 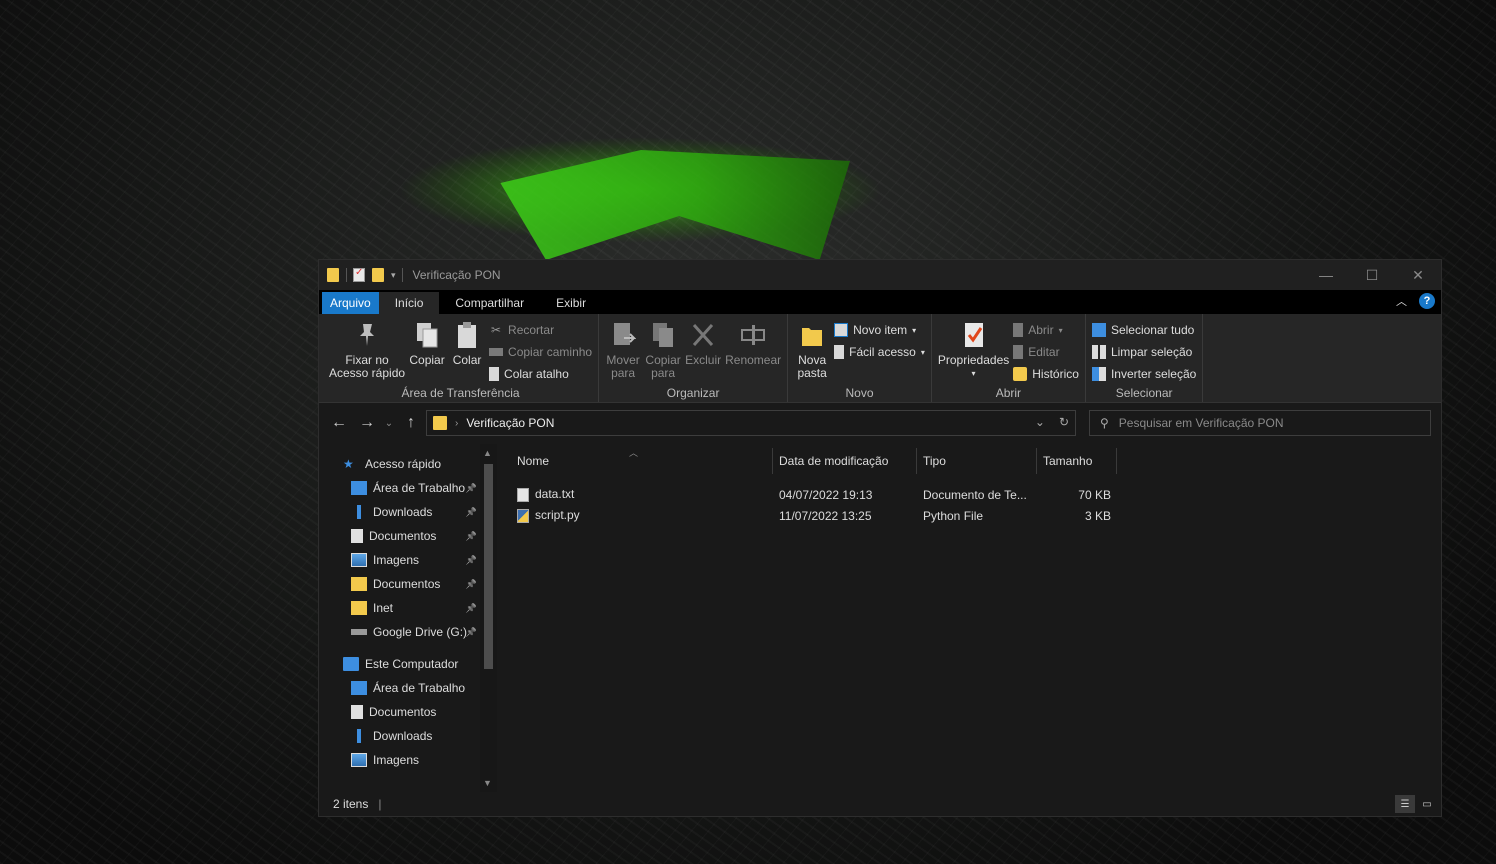 I want to click on column-headers: ︿ Nome Data de modificação Tipo Tamanho, so click(x=814, y=461).